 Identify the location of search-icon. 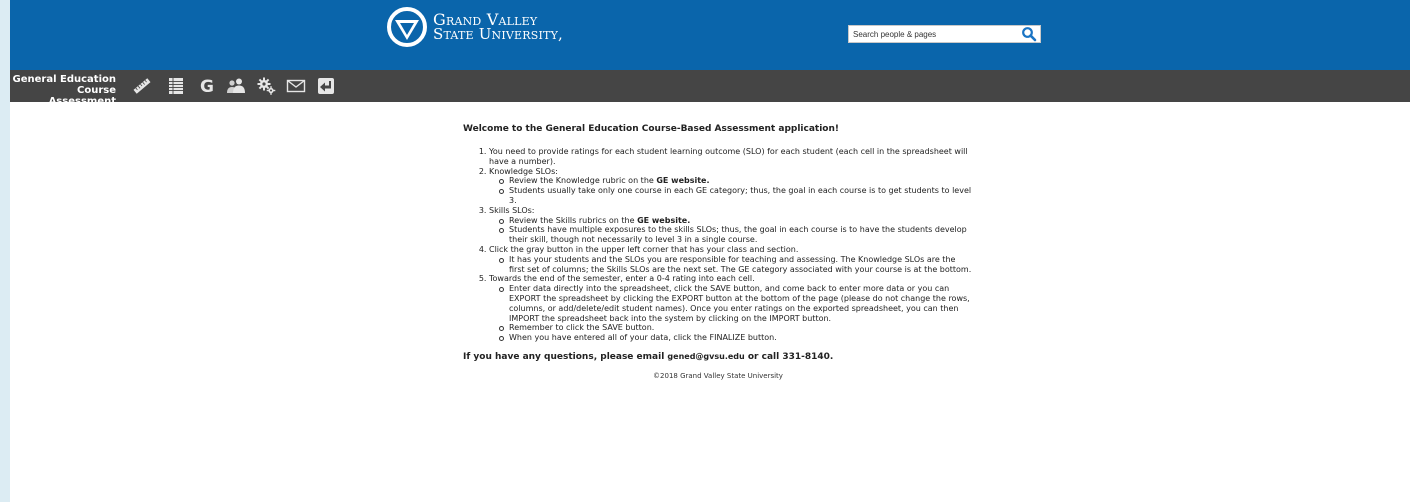
(1029, 34).